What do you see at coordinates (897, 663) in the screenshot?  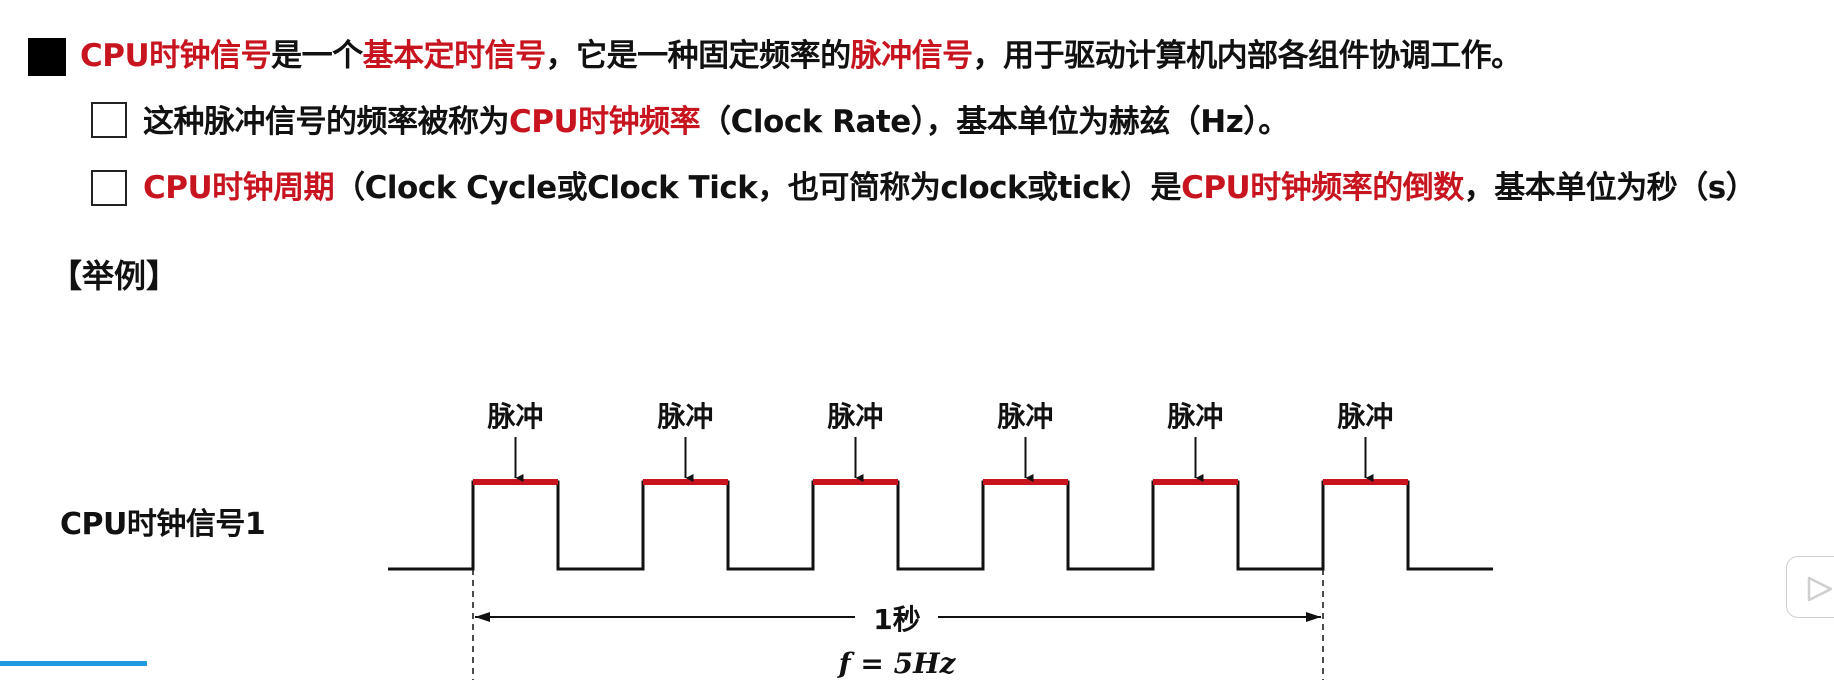 I see `frequency-label: f = 5Hz` at bounding box center [897, 663].